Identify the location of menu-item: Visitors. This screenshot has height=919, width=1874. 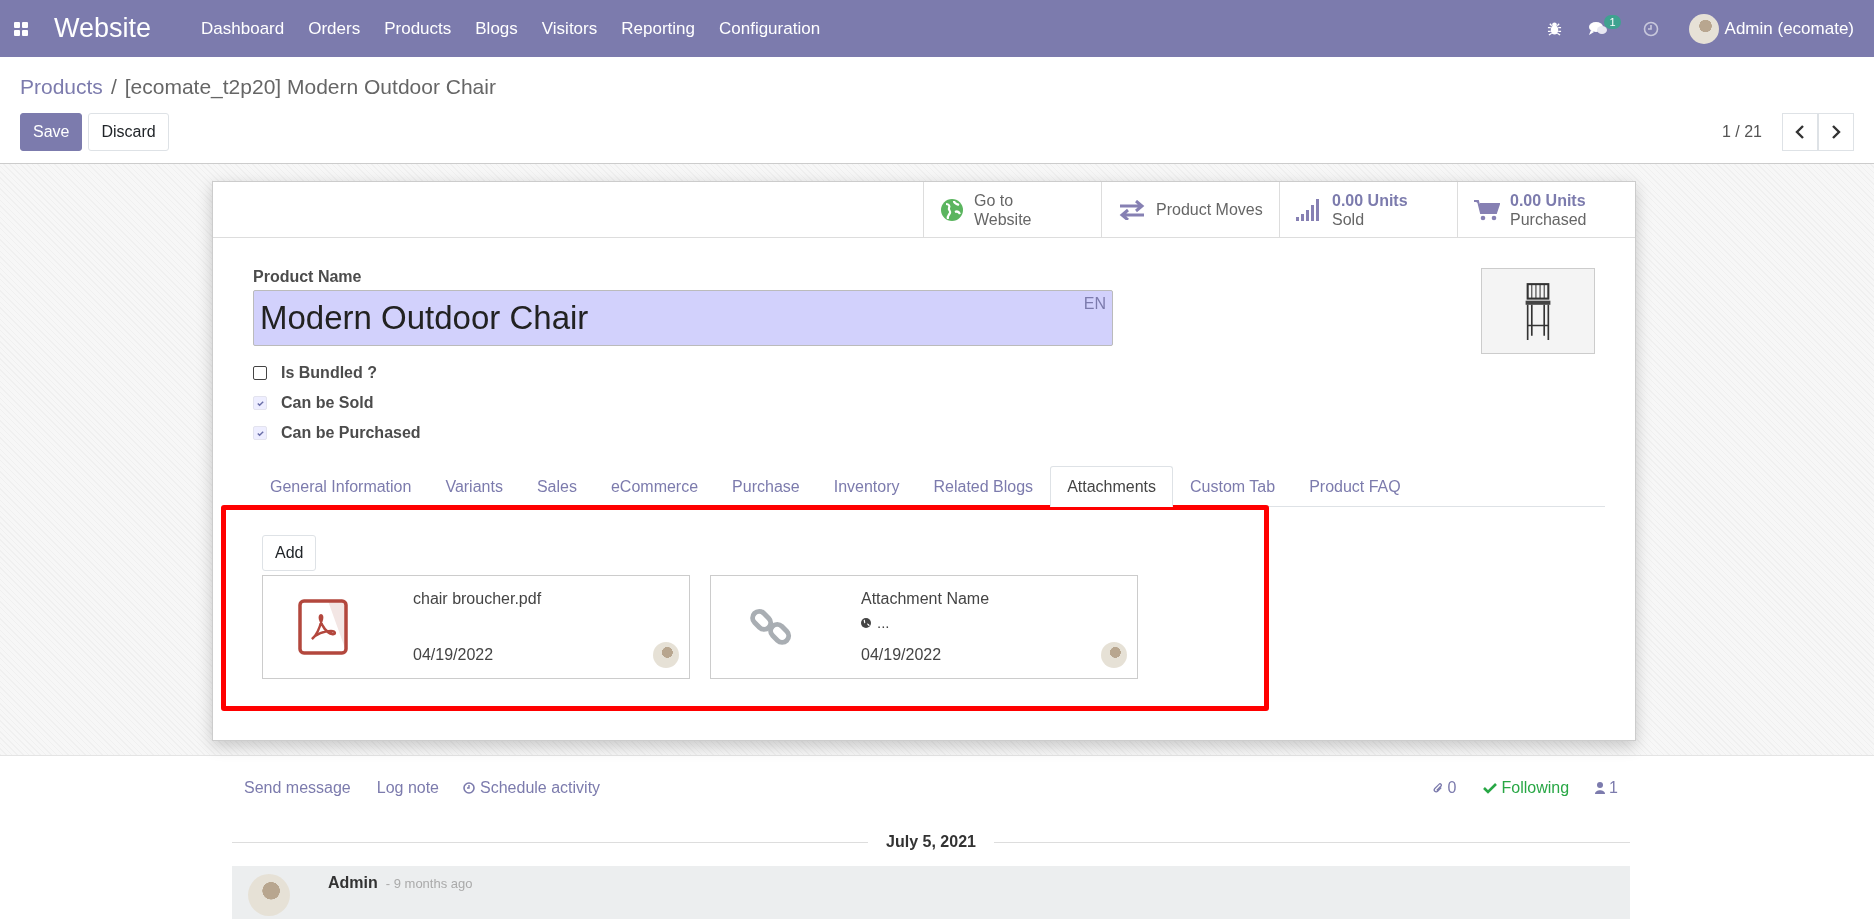
(569, 28).